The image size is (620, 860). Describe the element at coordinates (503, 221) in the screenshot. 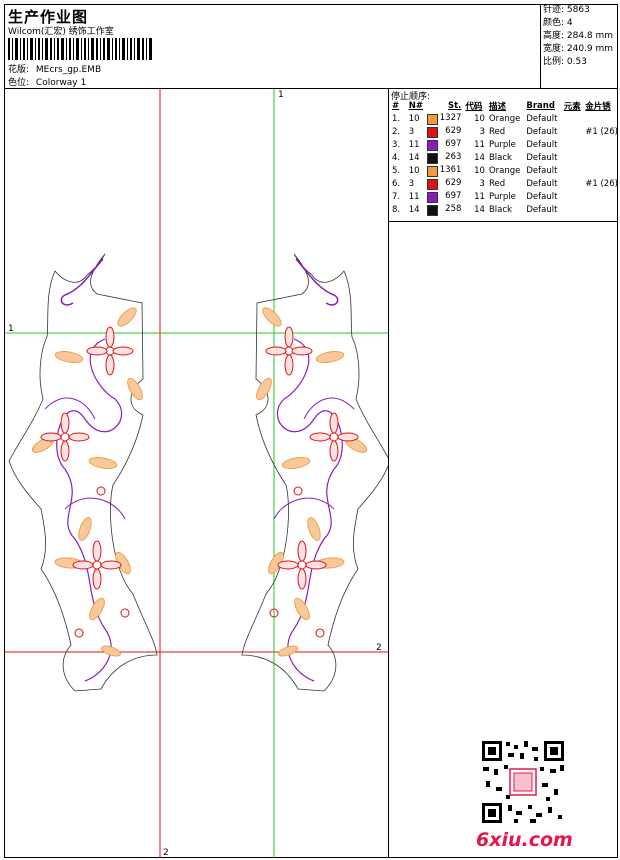

I see `table-bottom-rule` at that location.